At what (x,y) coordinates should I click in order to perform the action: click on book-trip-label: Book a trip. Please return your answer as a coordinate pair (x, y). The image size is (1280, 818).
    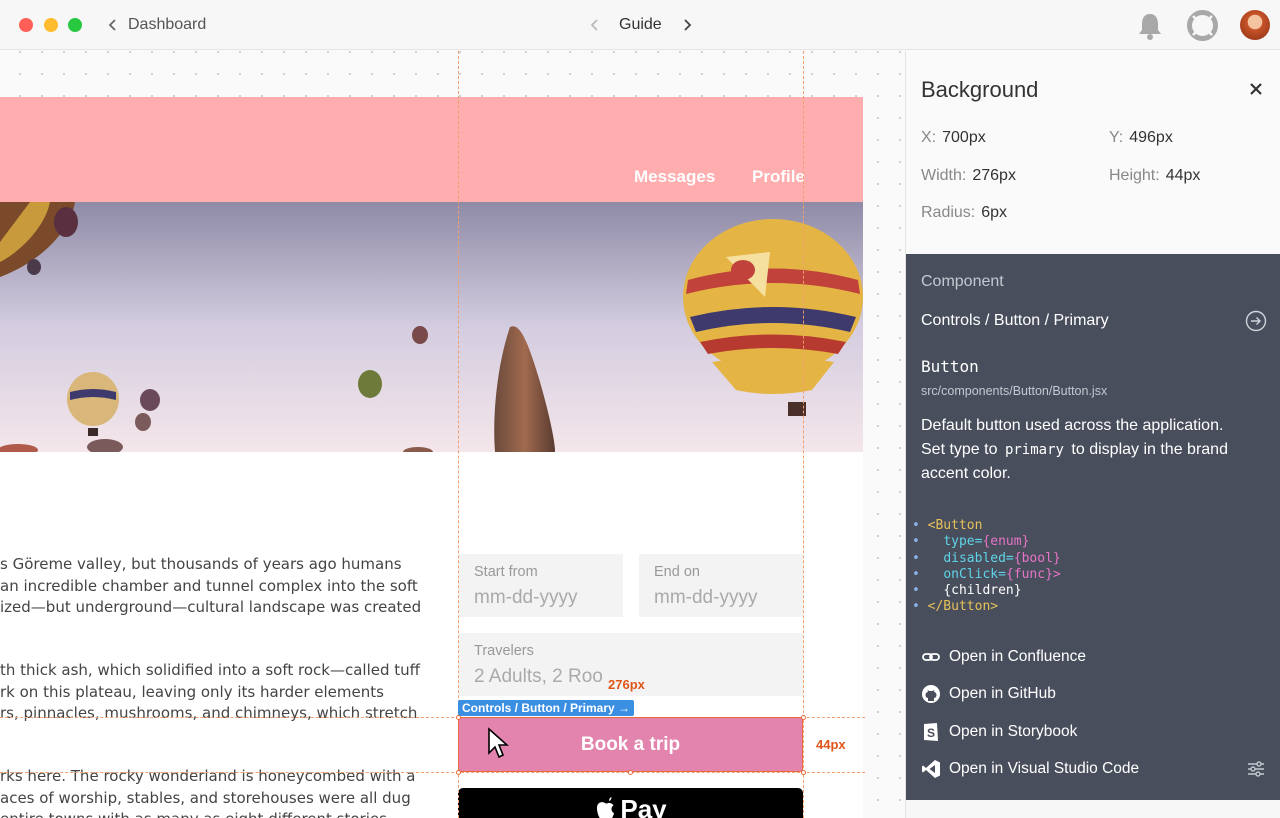
    Looking at the image, I should click on (630, 744).